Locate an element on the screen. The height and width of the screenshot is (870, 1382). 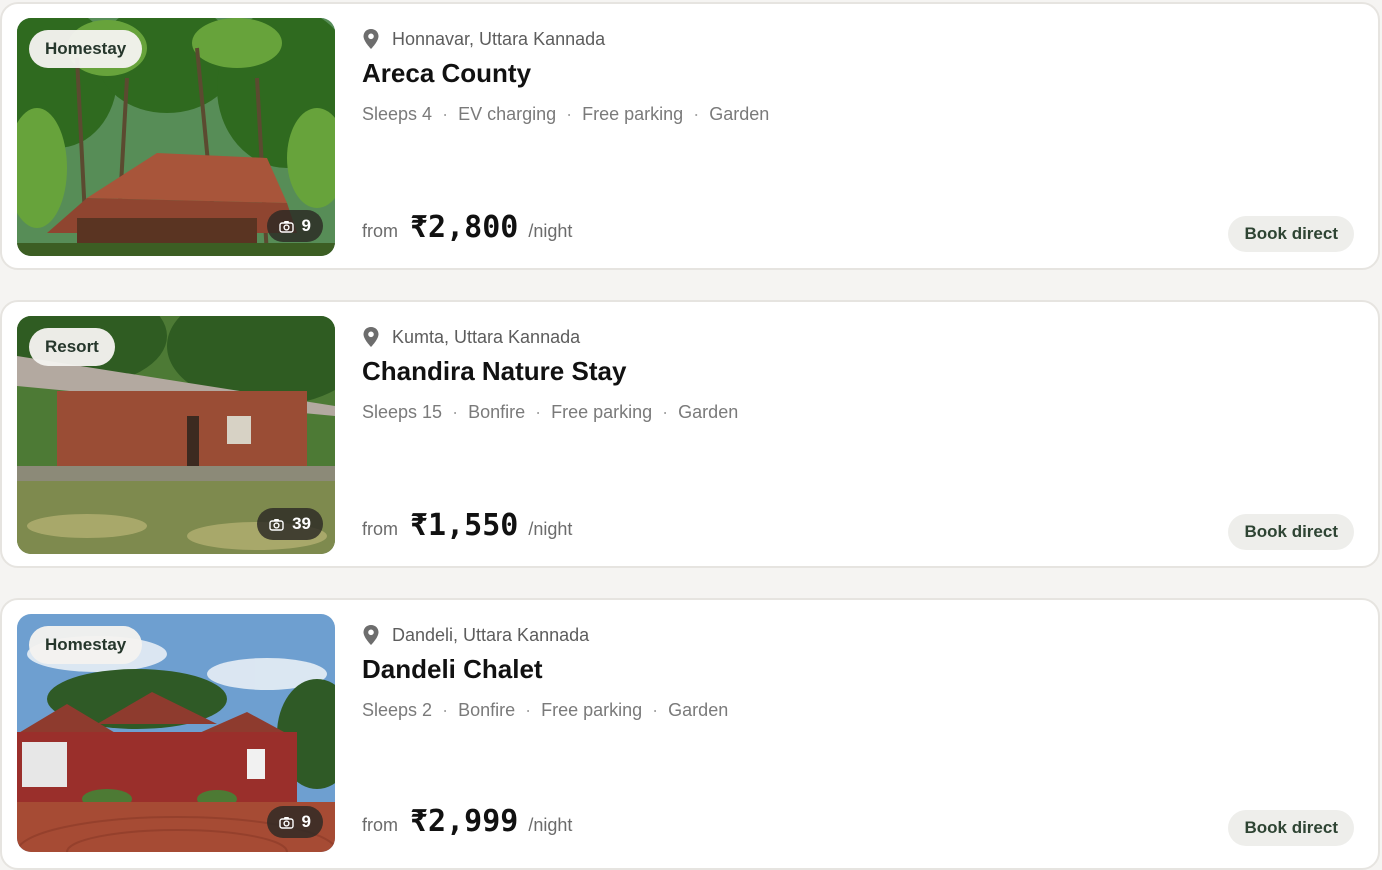
listing-location: Honnavar, Uttara Kannada is located at coordinates (483, 39).